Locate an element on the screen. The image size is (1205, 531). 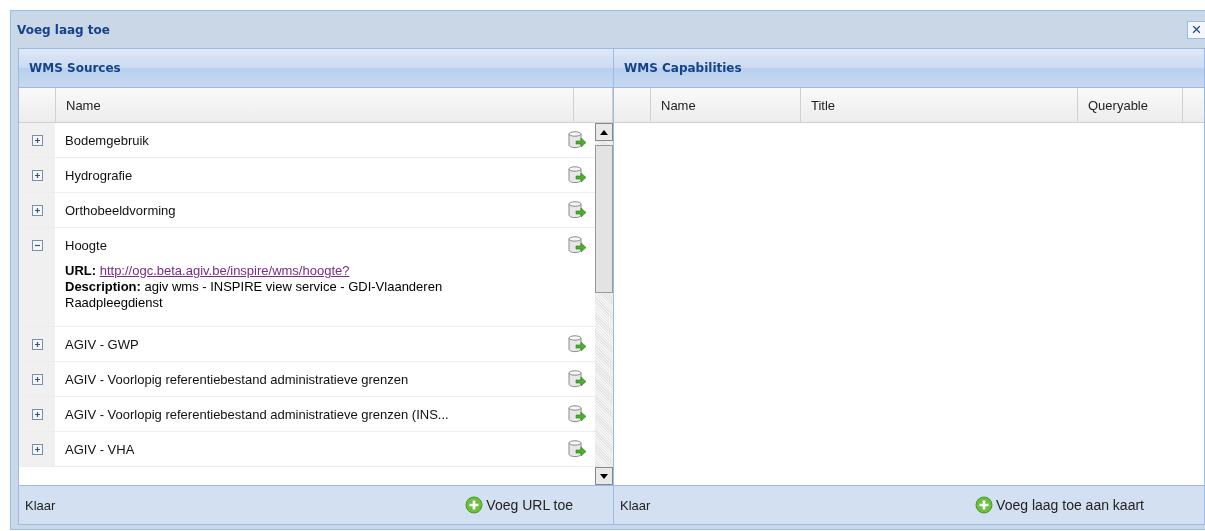
column-header: Title is located at coordinates (939, 105).